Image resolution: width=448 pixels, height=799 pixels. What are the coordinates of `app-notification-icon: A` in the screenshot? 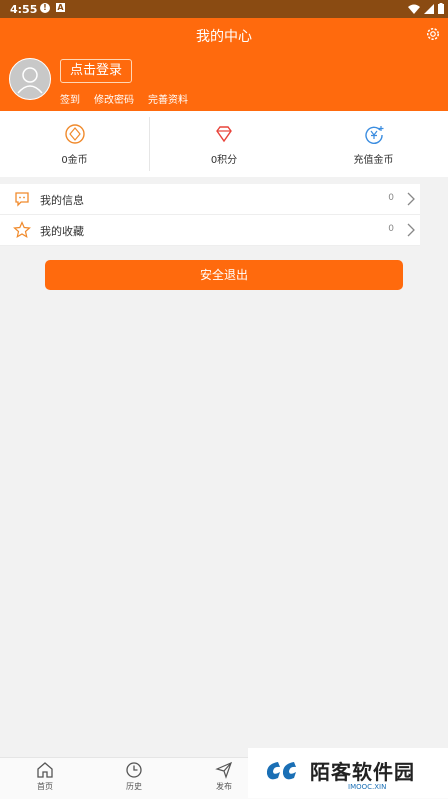 It's located at (60, 7).